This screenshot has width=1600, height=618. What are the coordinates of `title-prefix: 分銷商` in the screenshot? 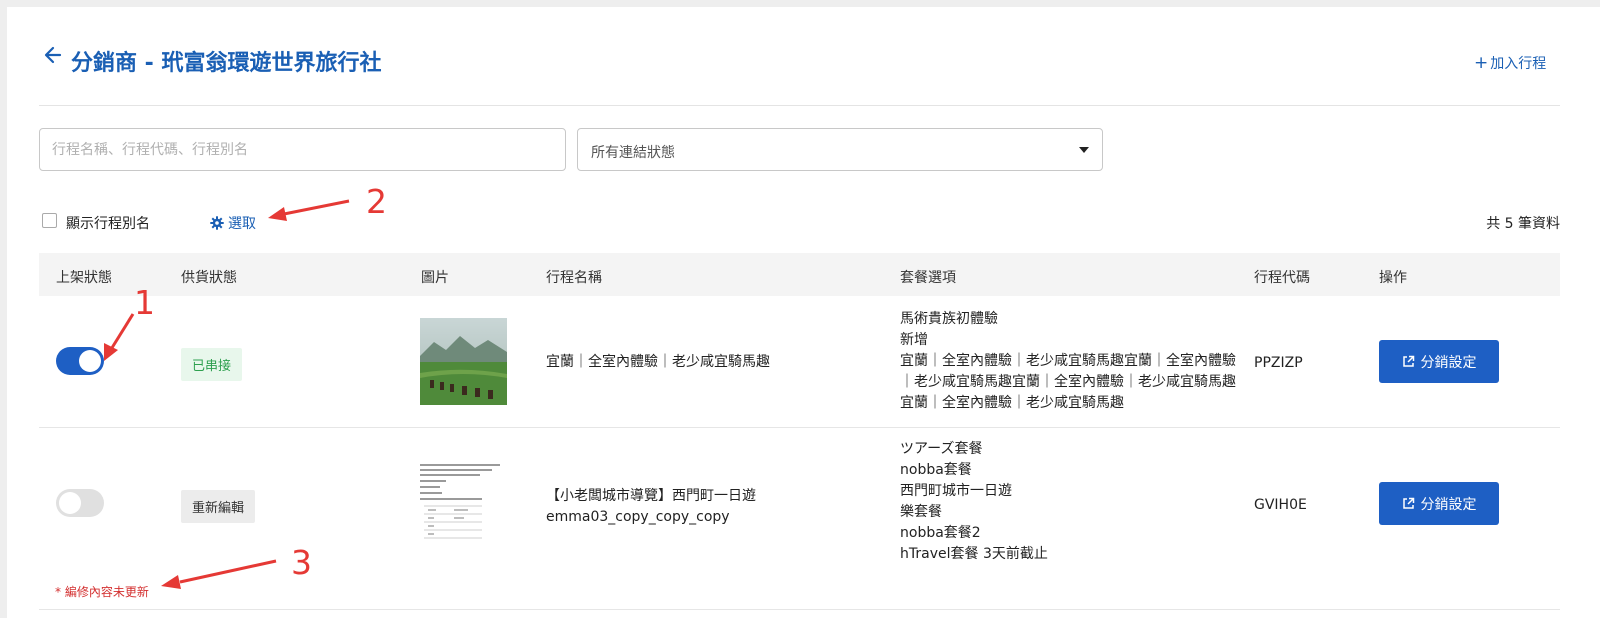 It's located at (104, 63).